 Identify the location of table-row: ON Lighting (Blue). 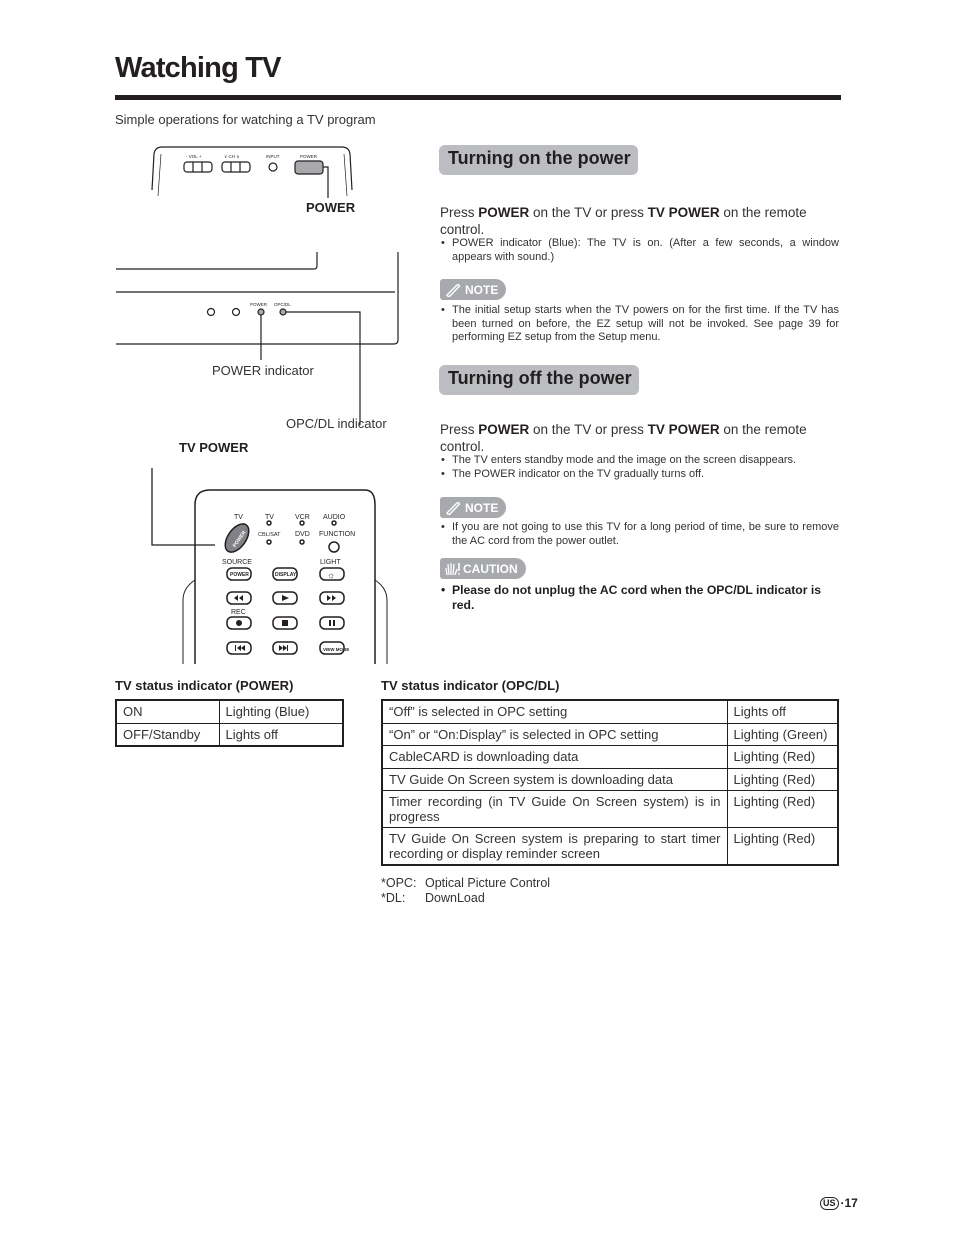
(229, 711).